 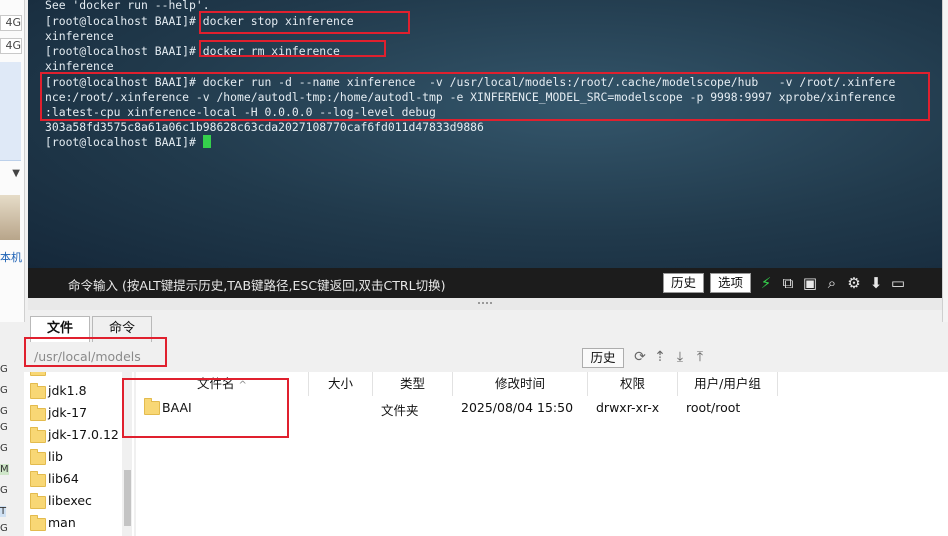 What do you see at coordinates (766, 283) in the screenshot?
I see `lightning-icon: ⚡` at bounding box center [766, 283].